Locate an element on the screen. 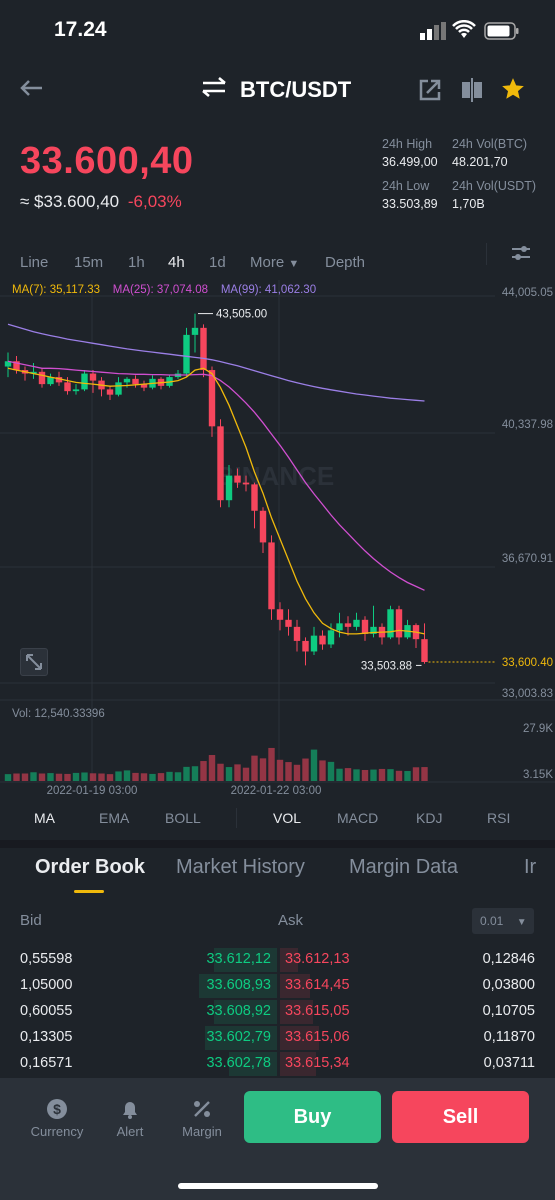 The height and width of the screenshot is (1200, 555). ind-kdj: KDJ is located at coordinates (429, 818).